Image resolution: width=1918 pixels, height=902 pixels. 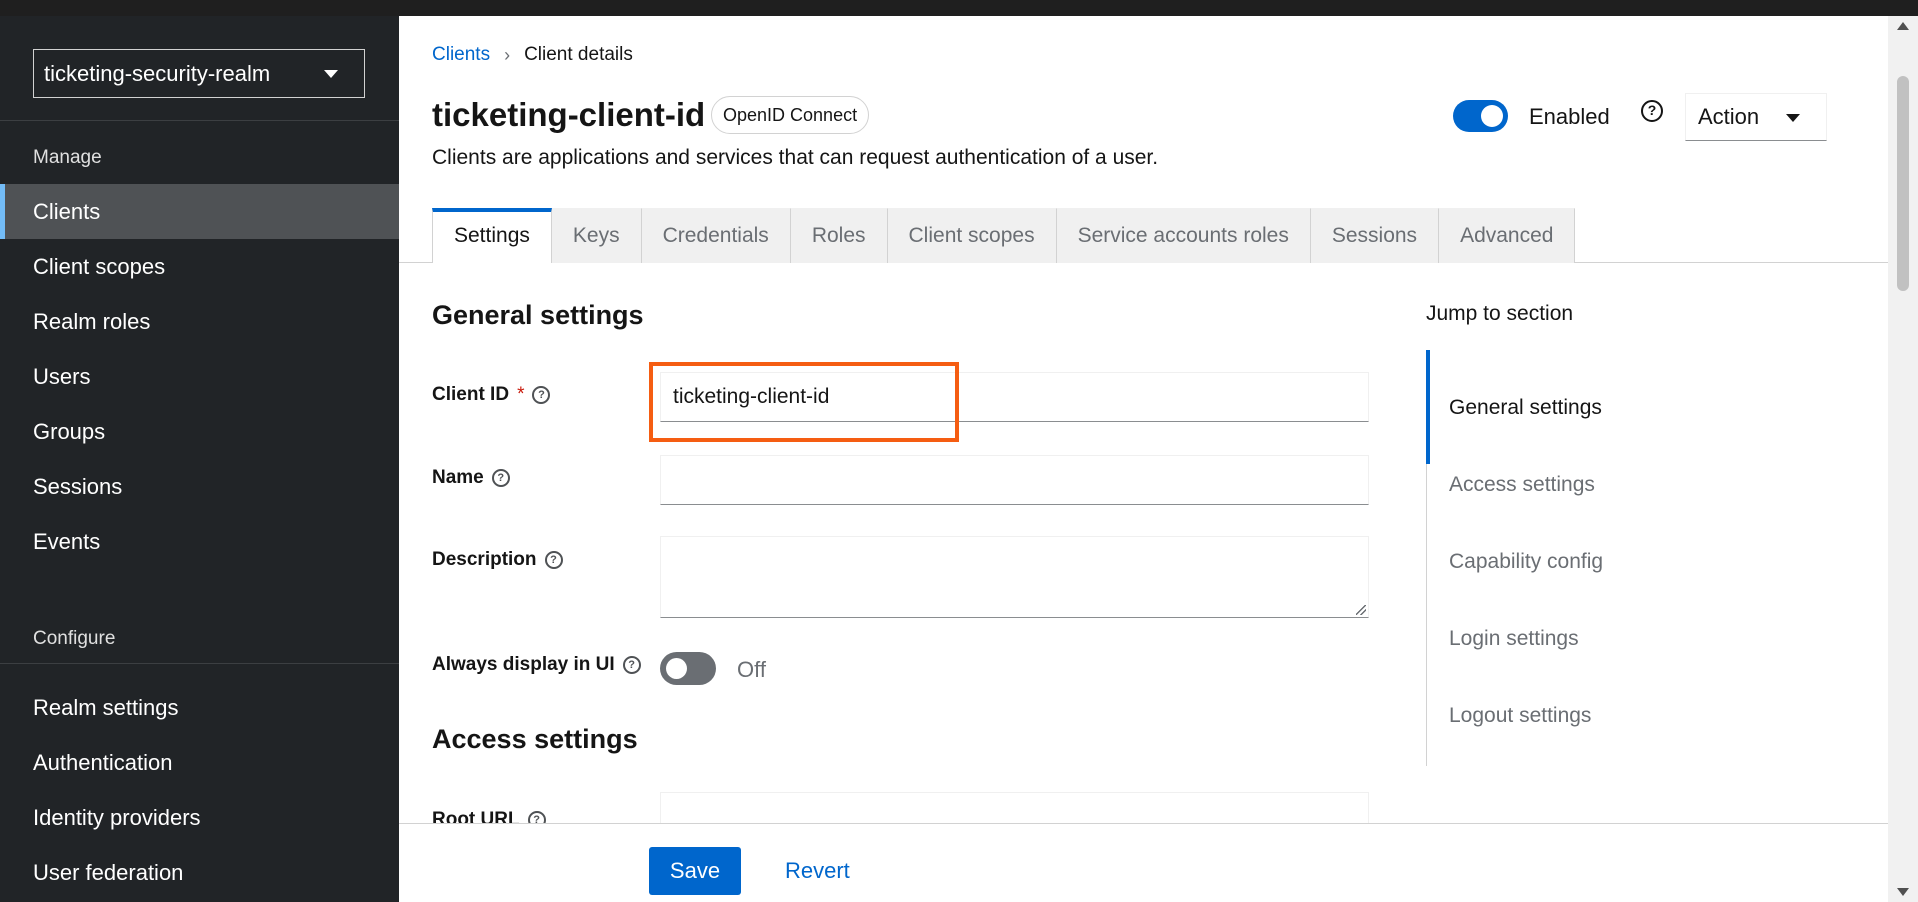 What do you see at coordinates (1143, 862) in the screenshot?
I see `form-footer: Save Revert` at bounding box center [1143, 862].